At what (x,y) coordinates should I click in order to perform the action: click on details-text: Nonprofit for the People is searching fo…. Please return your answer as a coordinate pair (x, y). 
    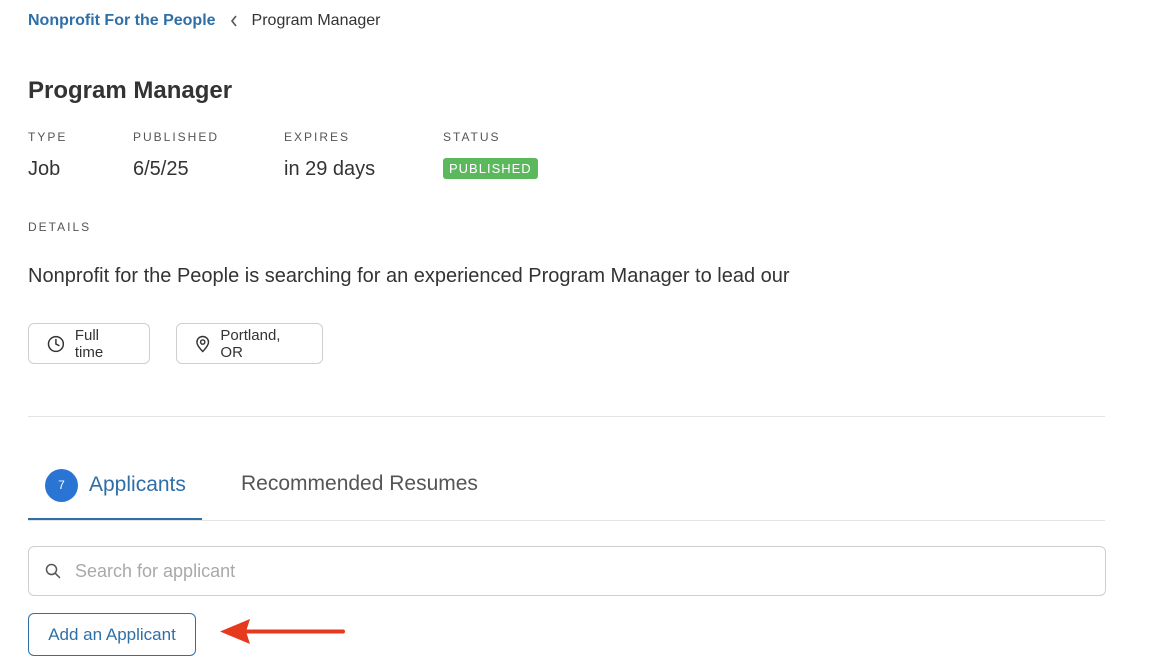
    Looking at the image, I should click on (409, 276).